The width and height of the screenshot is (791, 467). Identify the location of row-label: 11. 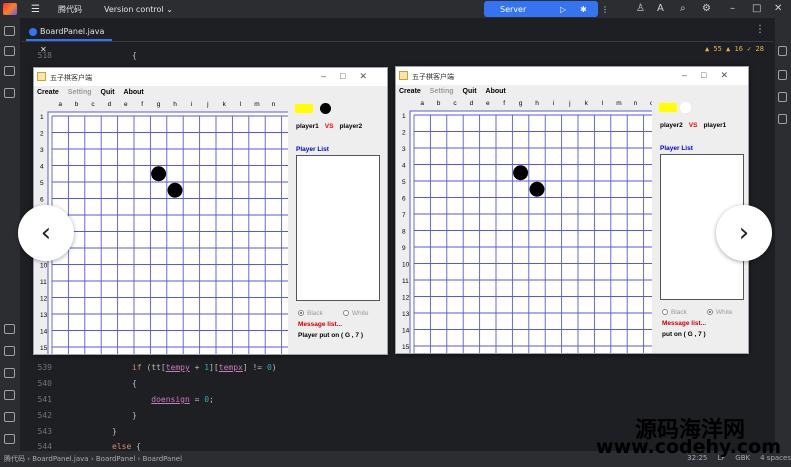
(405, 281).